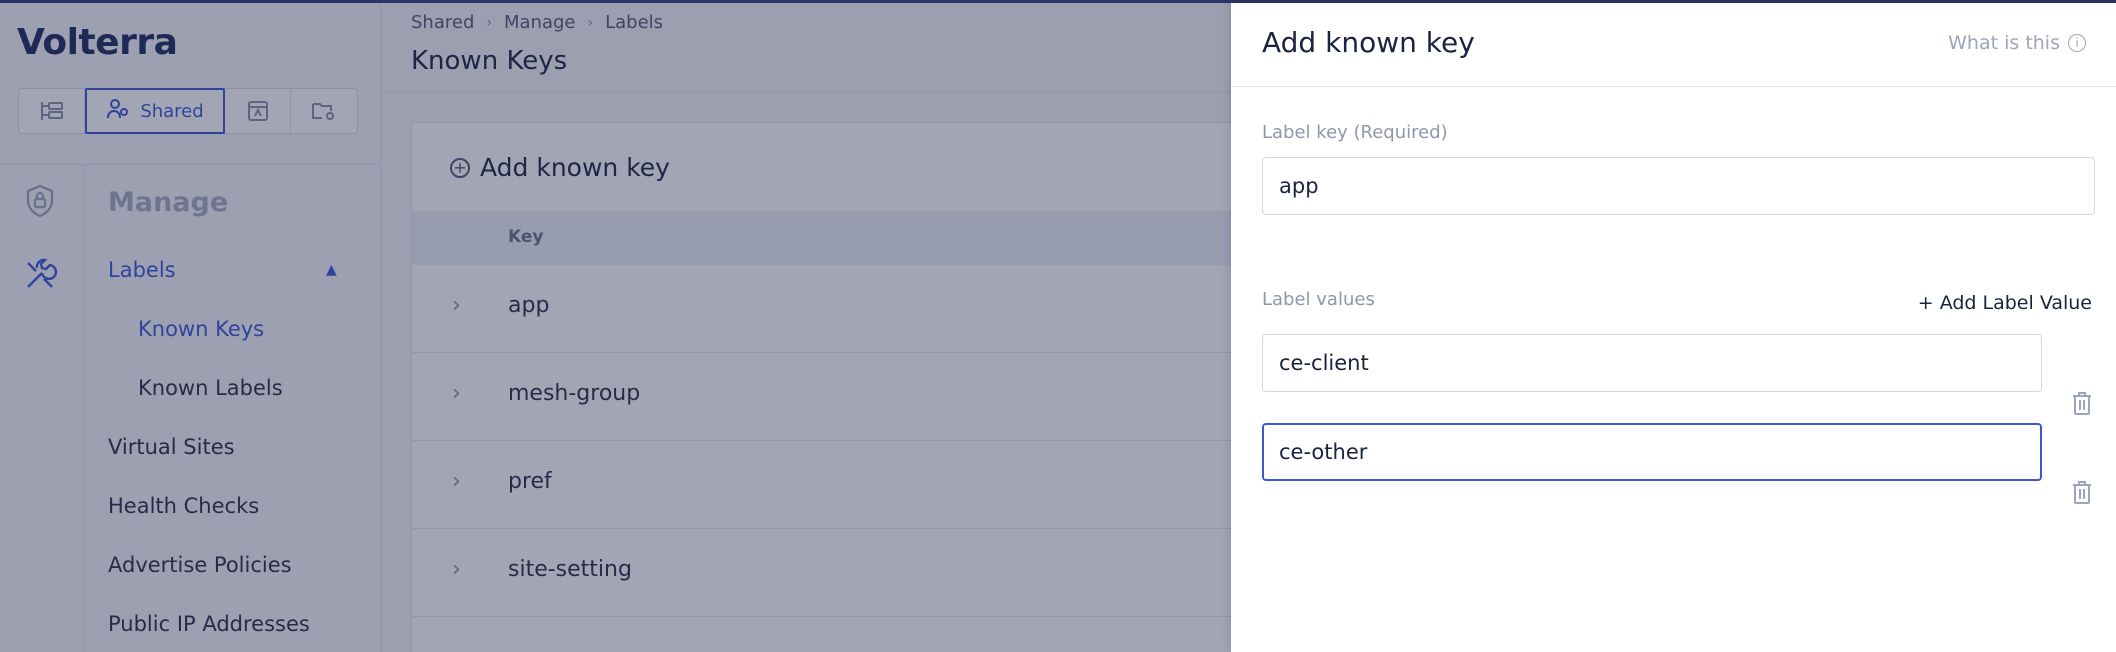  I want to click on label-key-label: Label key (Required), so click(1355, 132).